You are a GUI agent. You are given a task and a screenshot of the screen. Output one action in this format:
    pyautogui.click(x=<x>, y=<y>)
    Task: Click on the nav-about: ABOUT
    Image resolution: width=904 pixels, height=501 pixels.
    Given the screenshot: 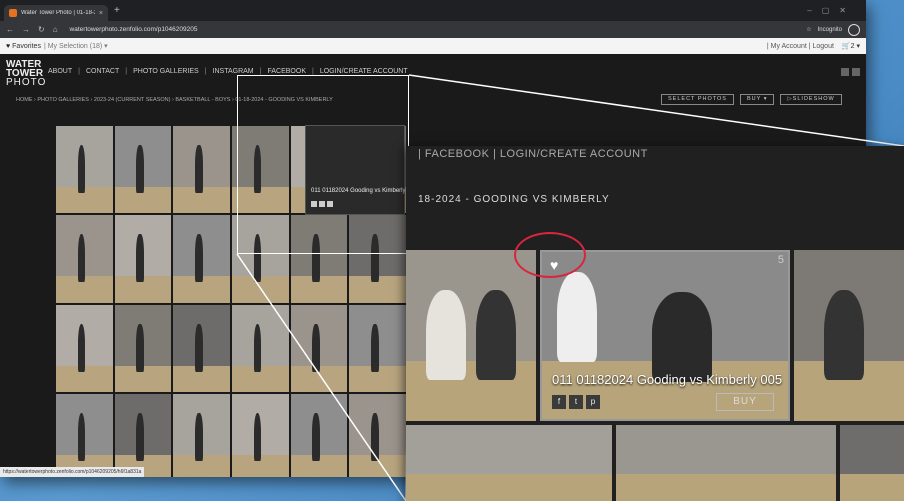 What is the action you would take?
    pyautogui.click(x=60, y=71)
    